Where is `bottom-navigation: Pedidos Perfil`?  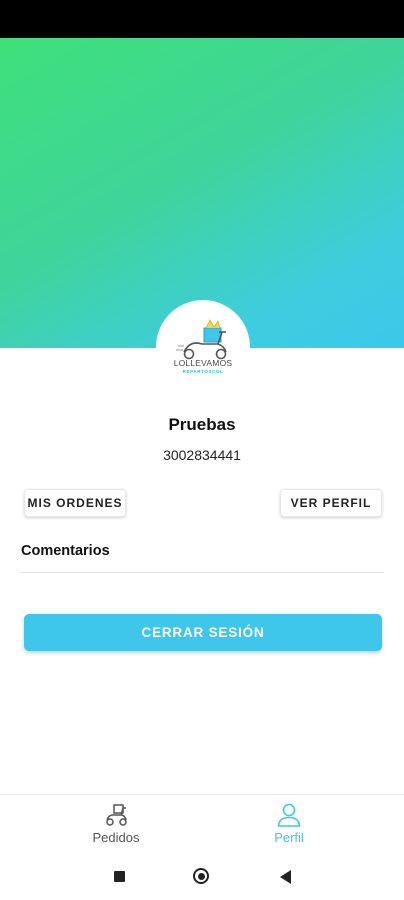
bottom-navigation: Pedidos Perfil is located at coordinates (202, 823).